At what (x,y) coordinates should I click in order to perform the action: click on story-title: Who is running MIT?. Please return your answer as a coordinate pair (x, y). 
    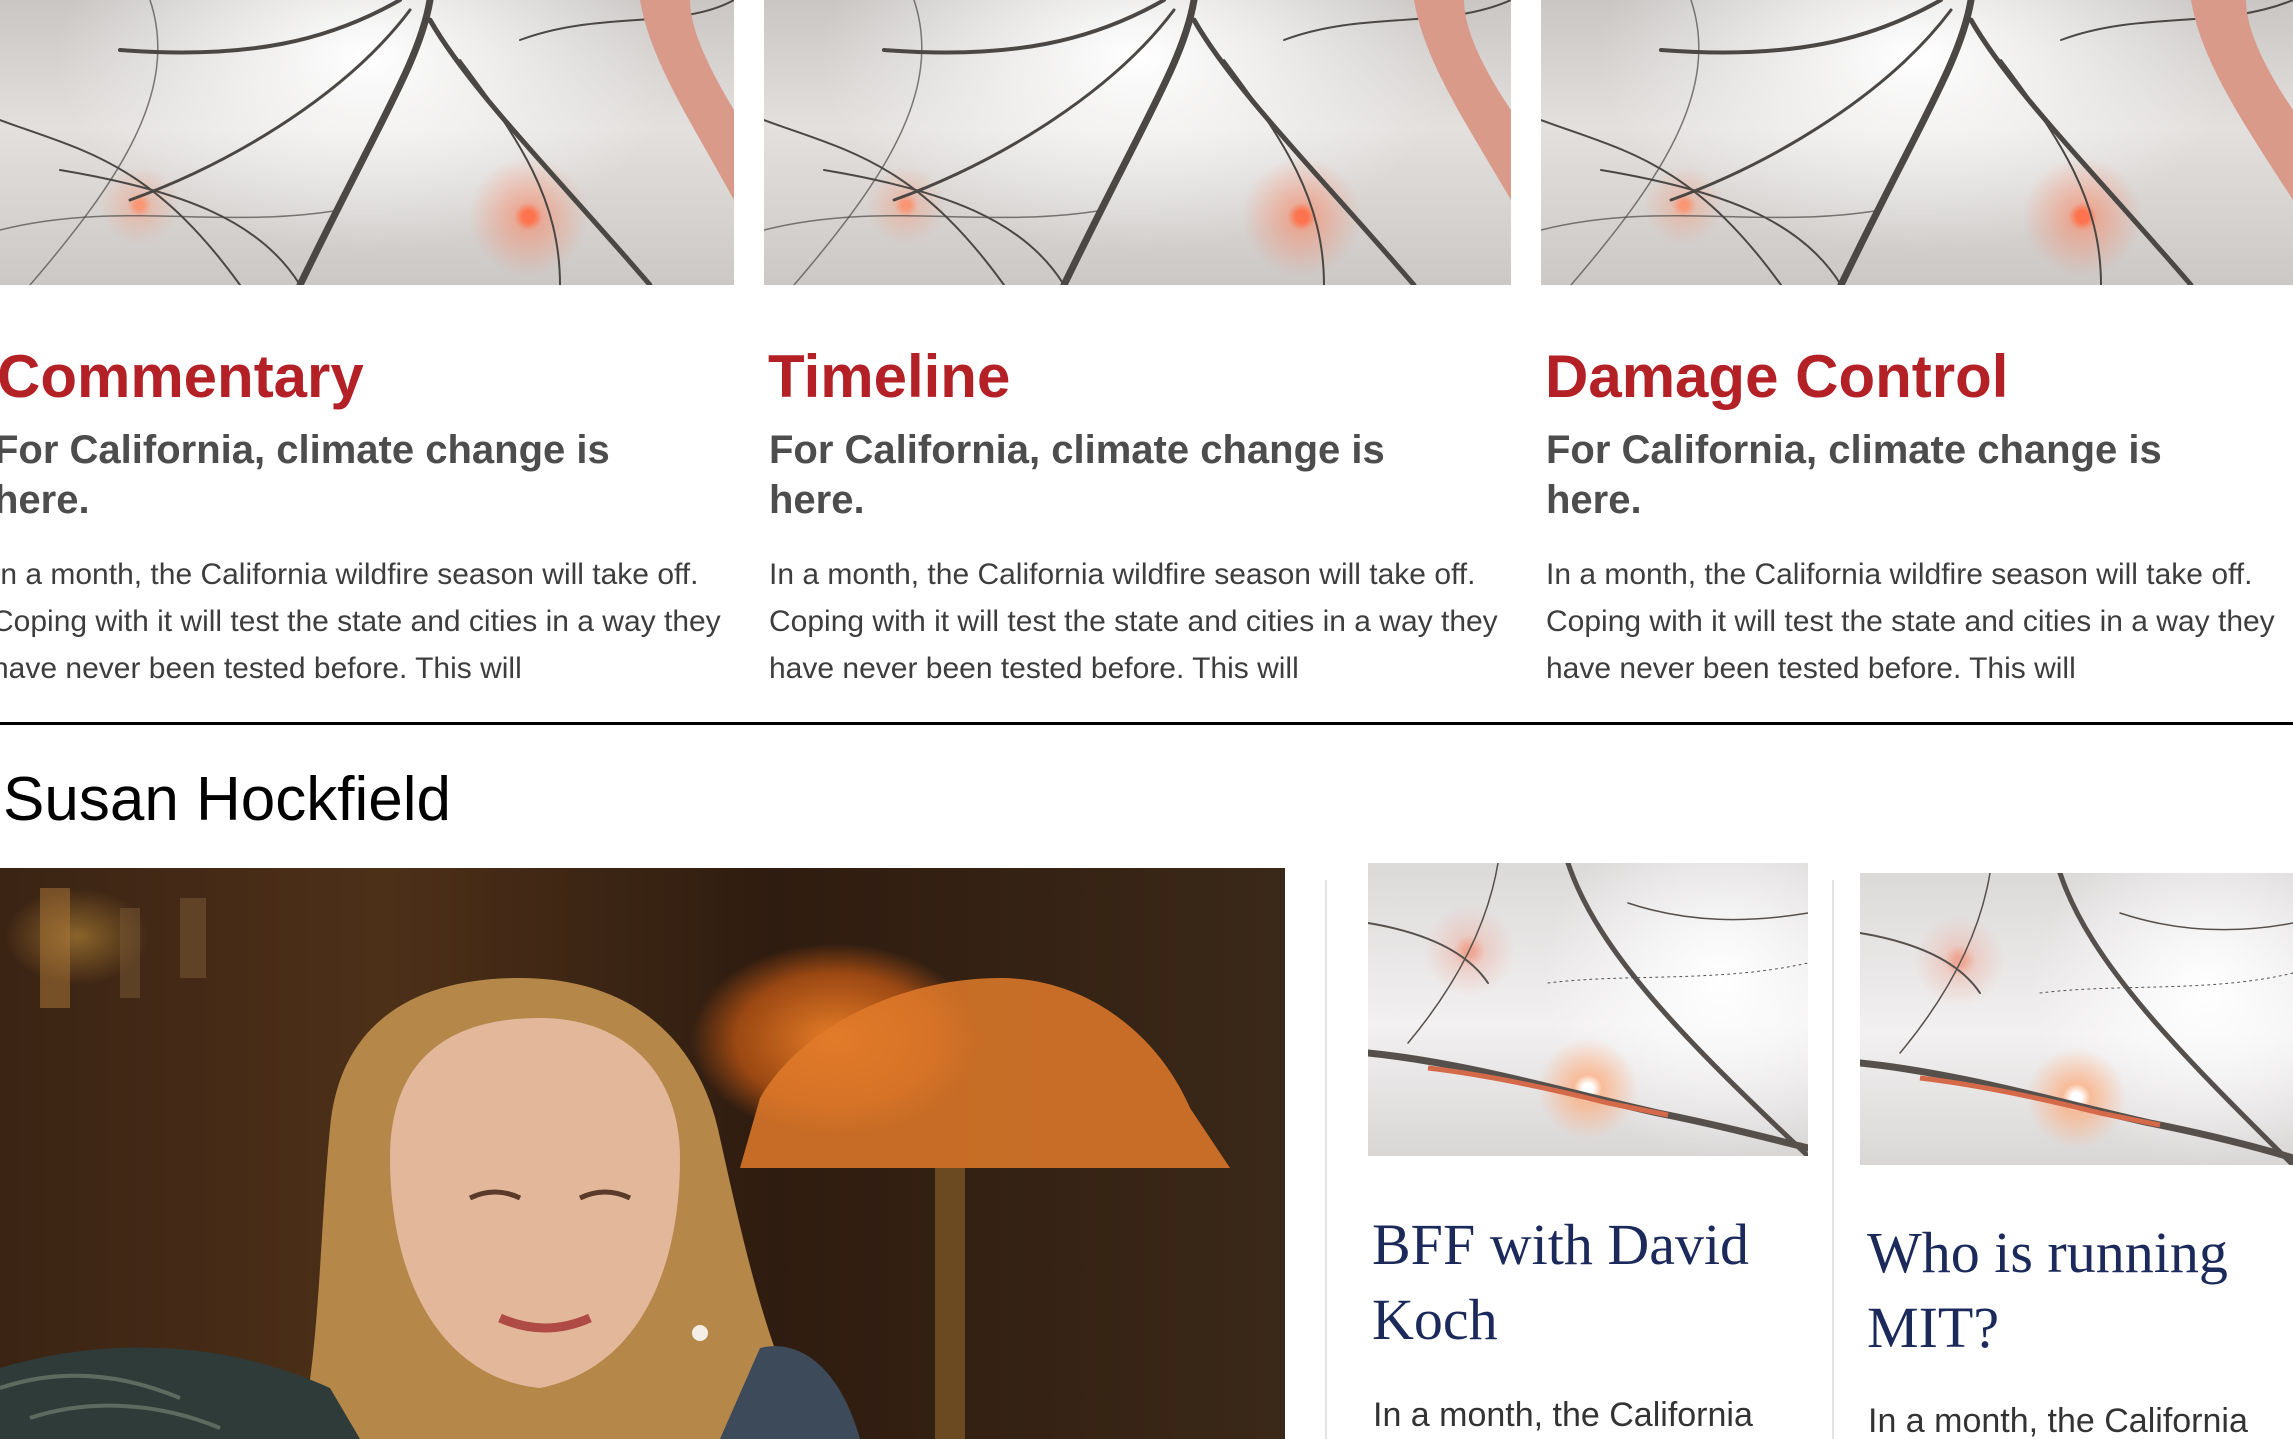
    Looking at the image, I should click on (2077, 1290).